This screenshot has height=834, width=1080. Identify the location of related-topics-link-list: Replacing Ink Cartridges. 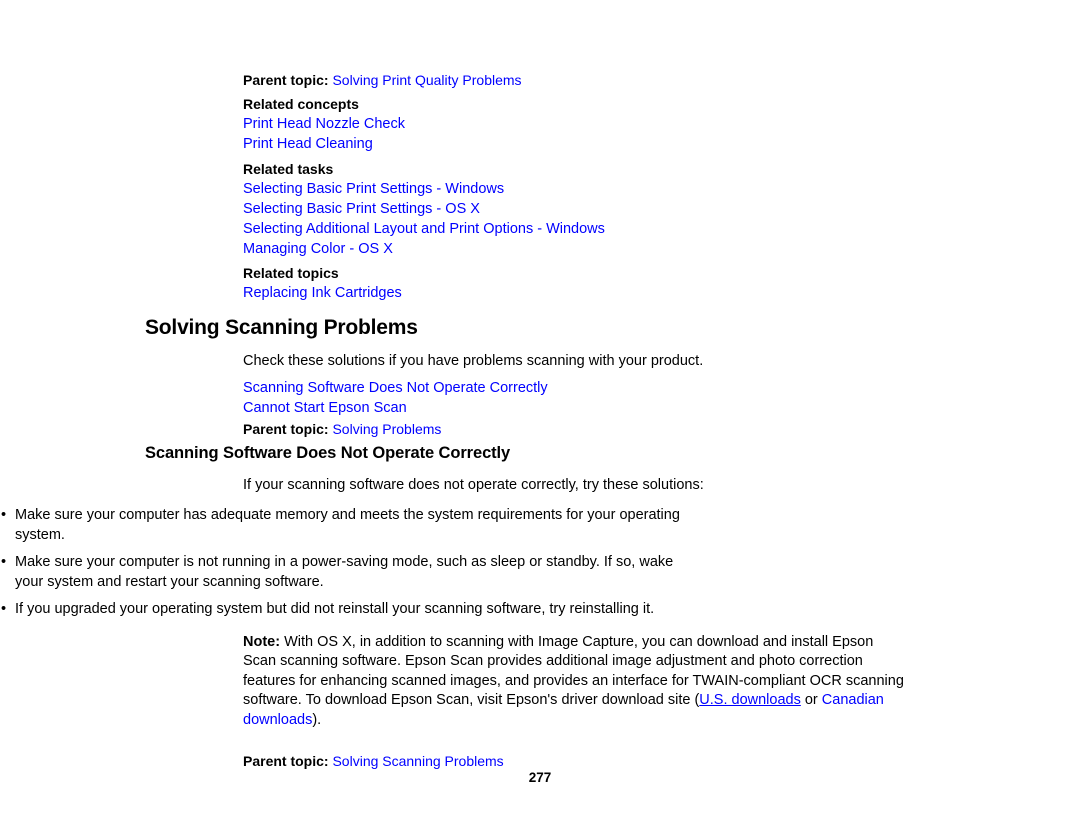
(322, 293).